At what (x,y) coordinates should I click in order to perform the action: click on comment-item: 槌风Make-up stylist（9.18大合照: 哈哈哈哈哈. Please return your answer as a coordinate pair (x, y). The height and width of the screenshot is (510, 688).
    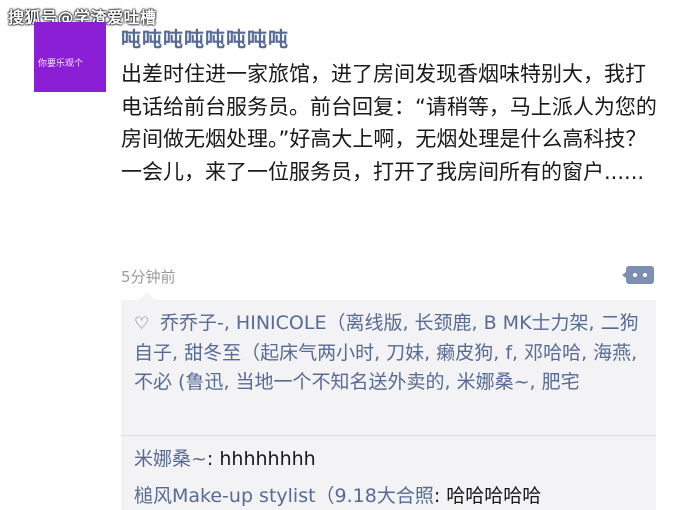
    Looking at the image, I should click on (337, 494).